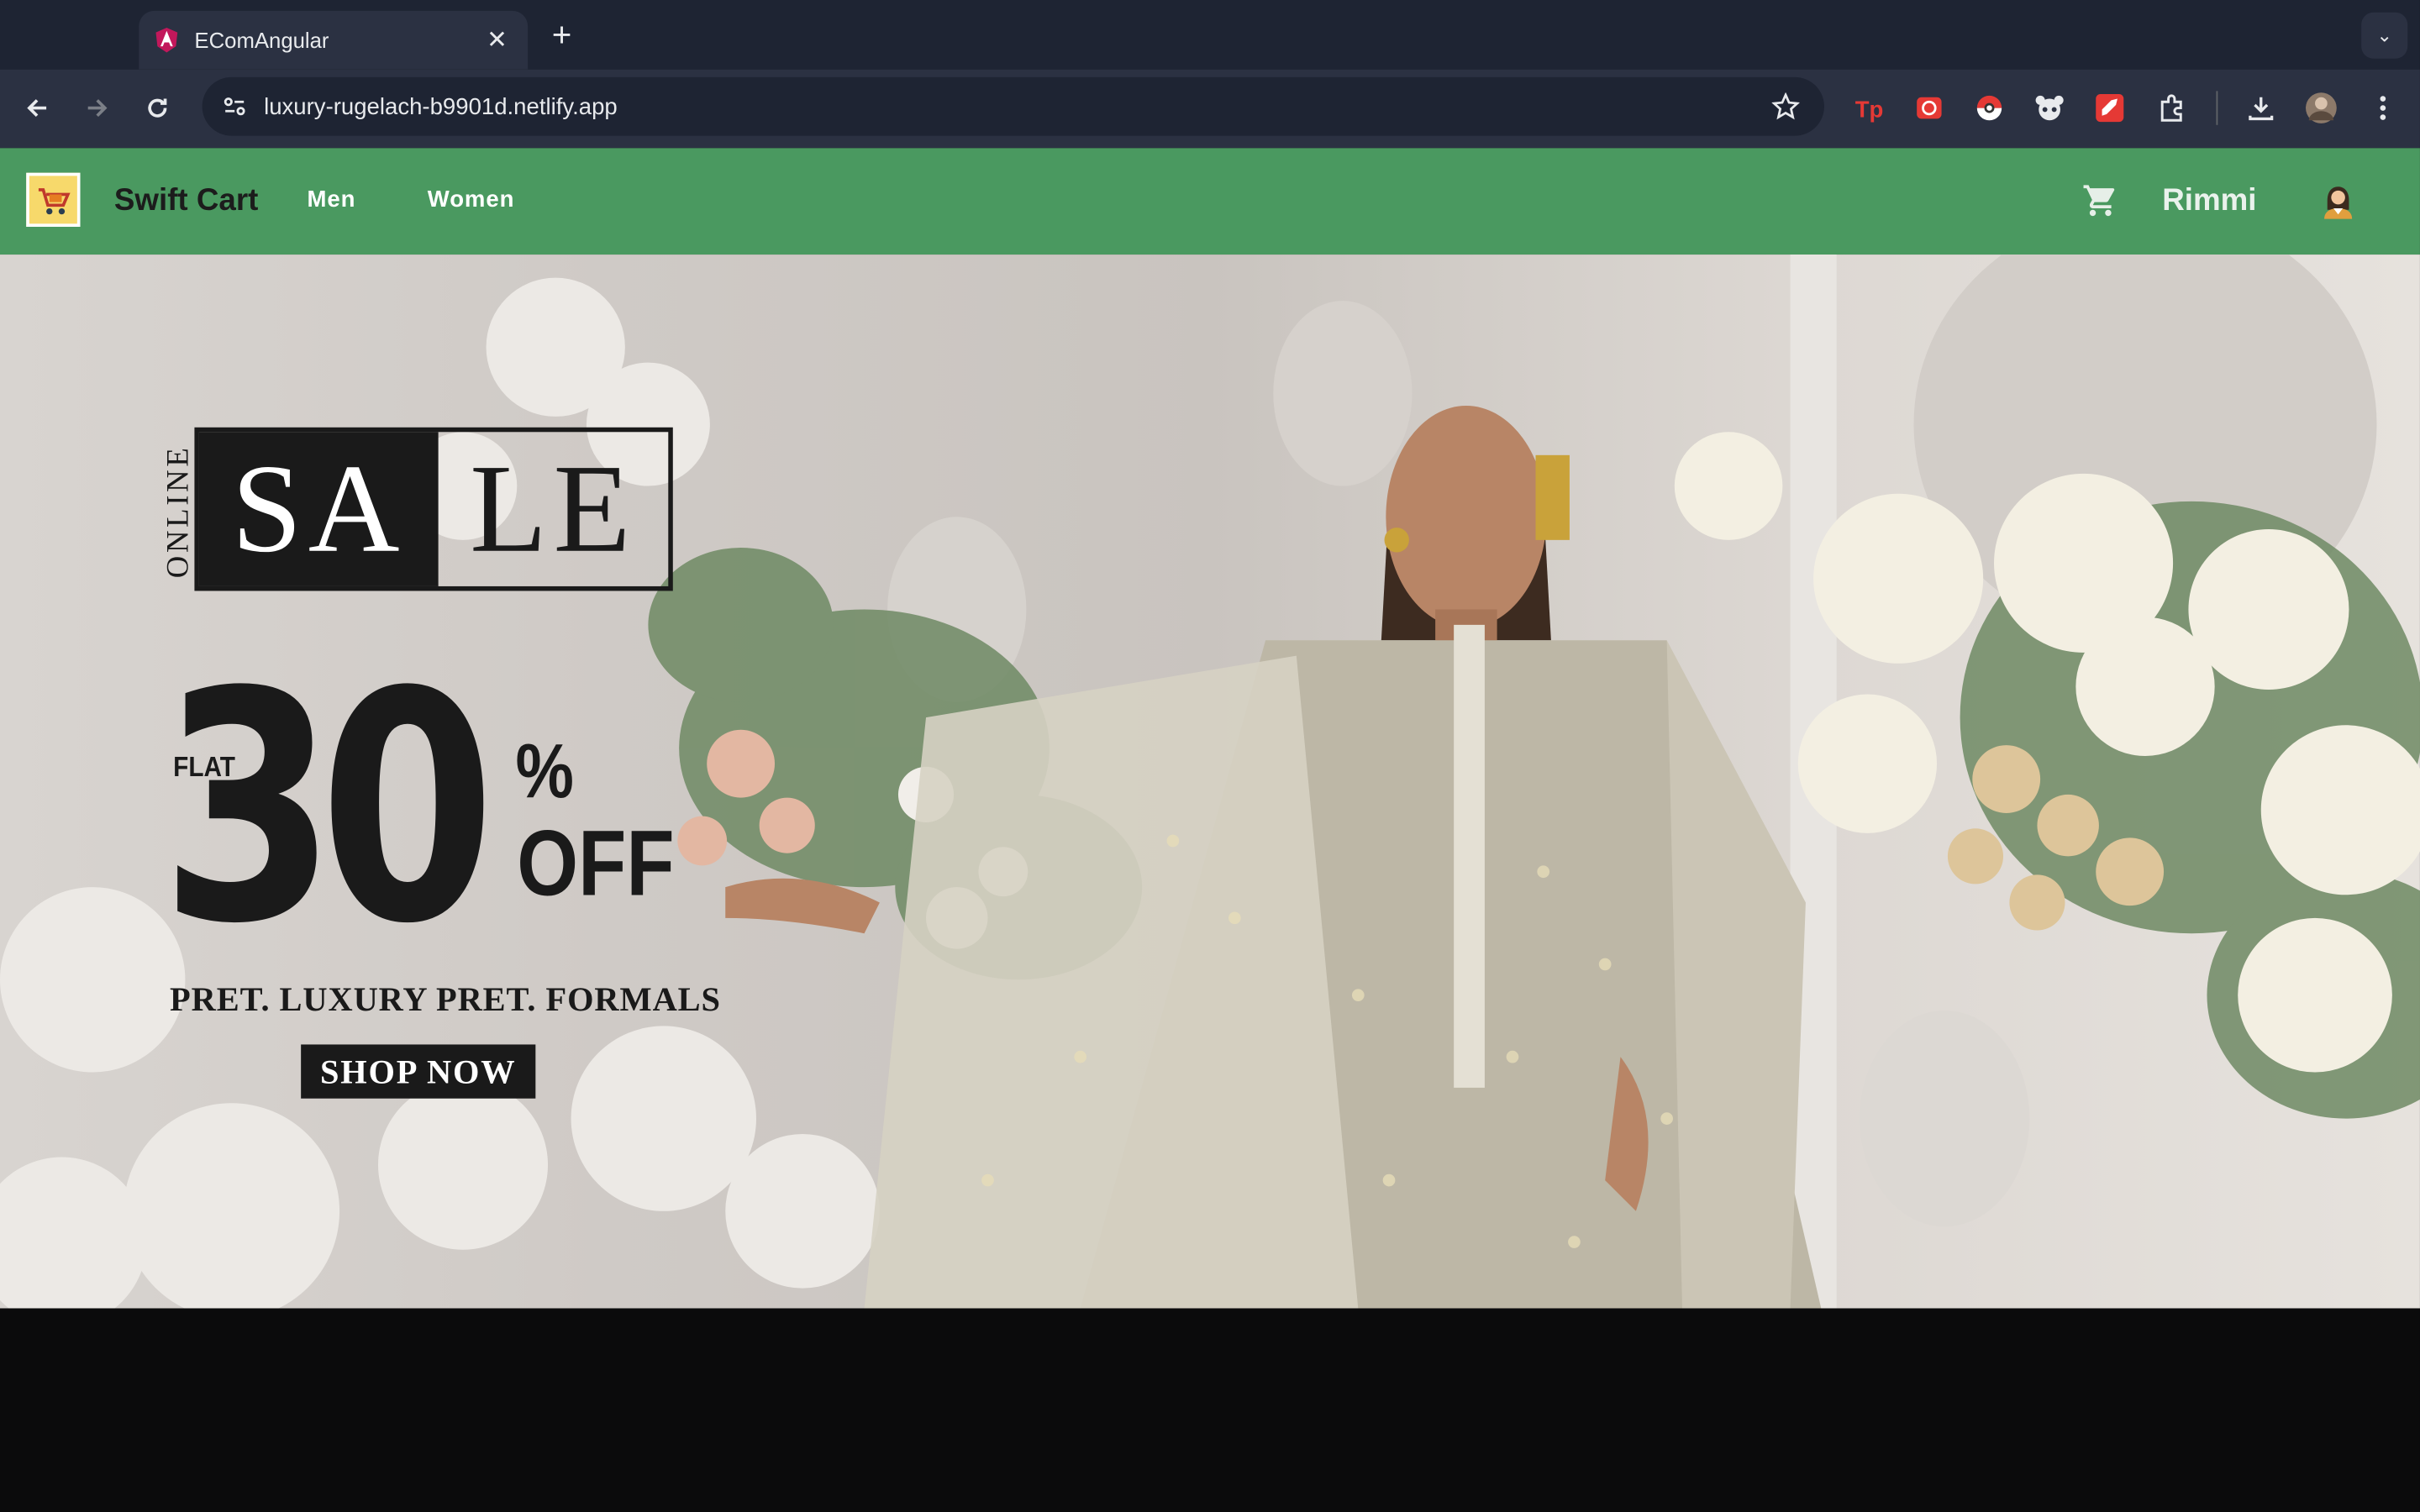 This screenshot has width=2420, height=1512. I want to click on sale-title-left: SA, so click(318, 509).